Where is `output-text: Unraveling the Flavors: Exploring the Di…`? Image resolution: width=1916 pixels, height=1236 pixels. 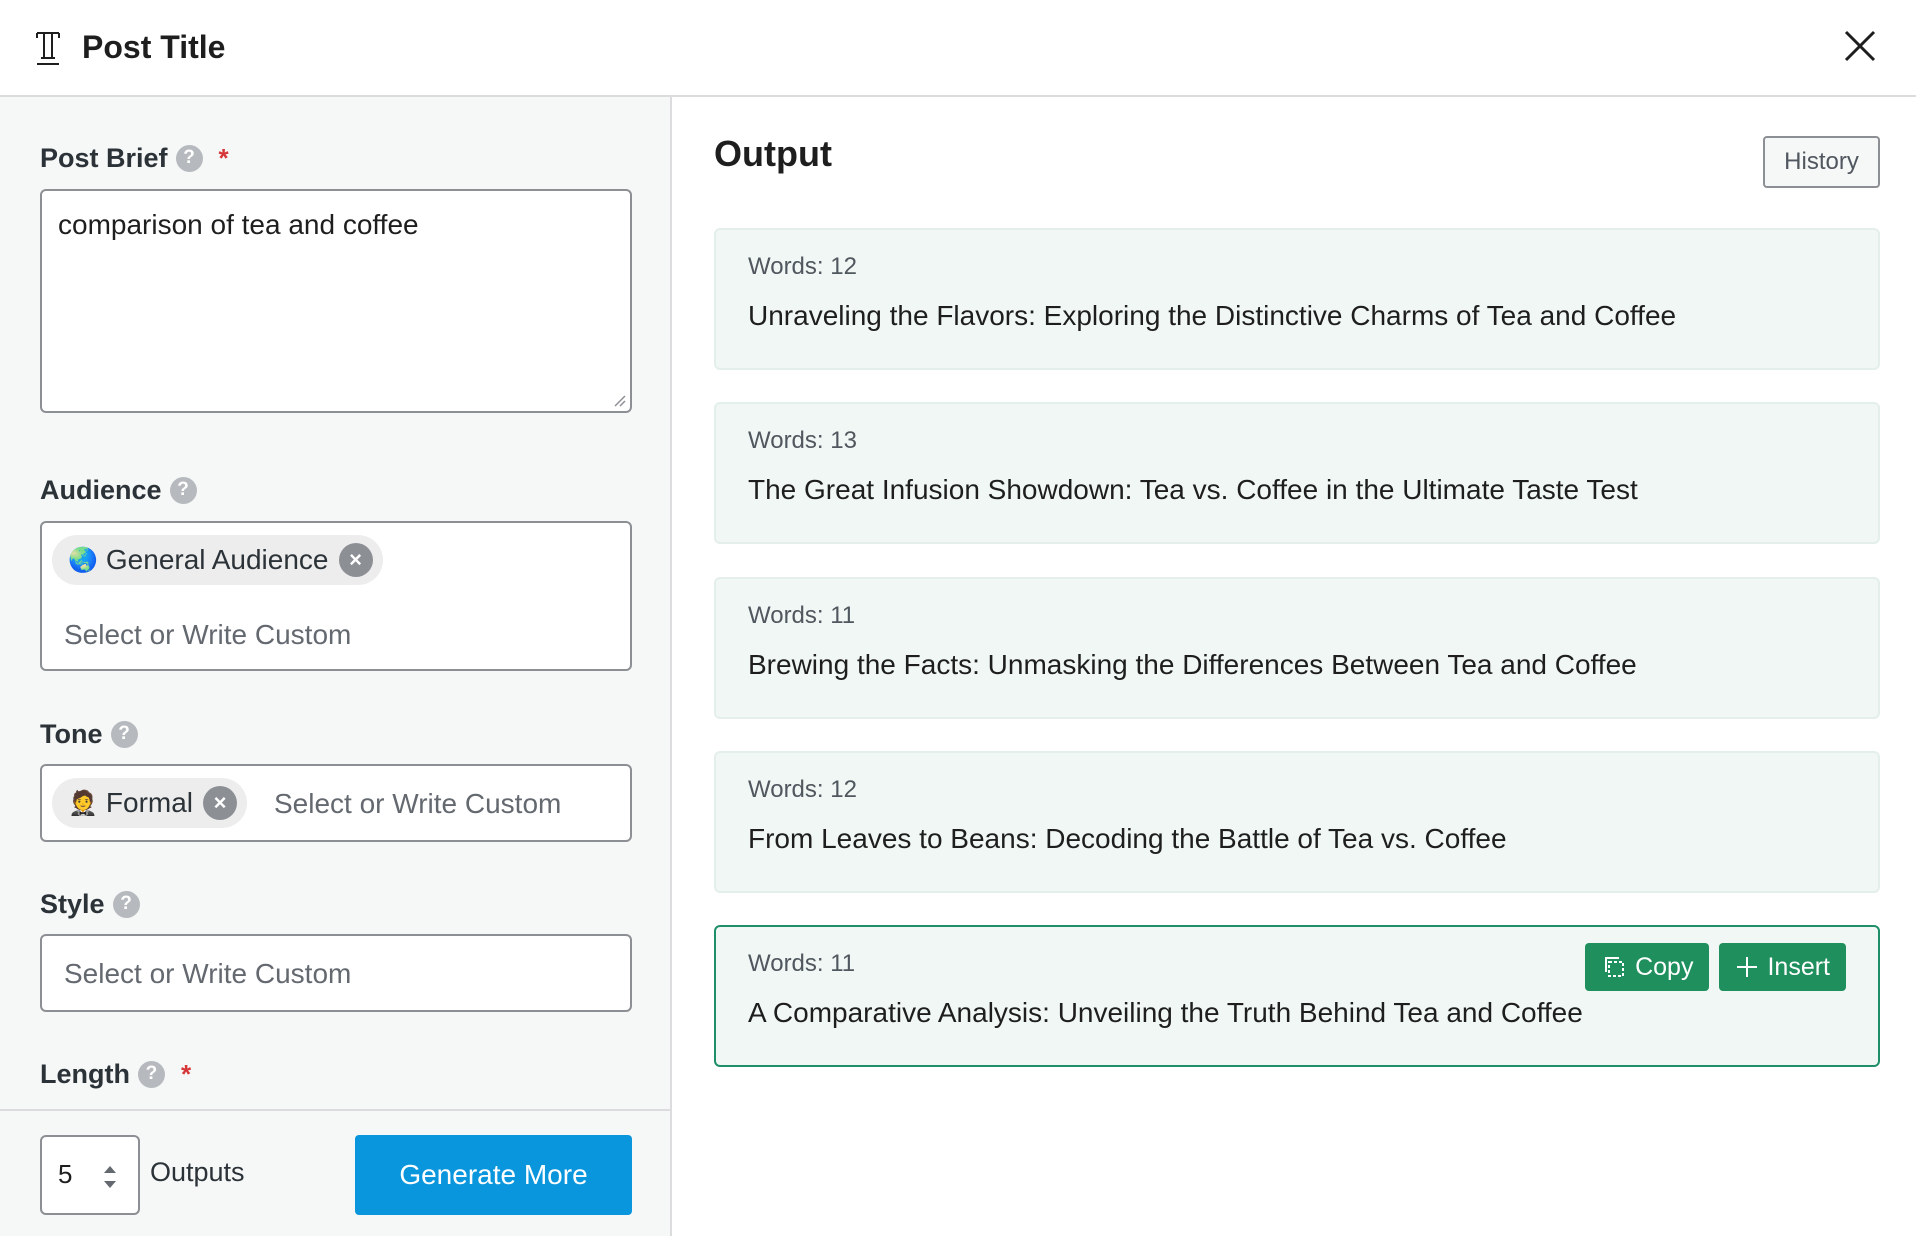 output-text: Unraveling the Flavors: Exploring the Di… is located at coordinates (1212, 315).